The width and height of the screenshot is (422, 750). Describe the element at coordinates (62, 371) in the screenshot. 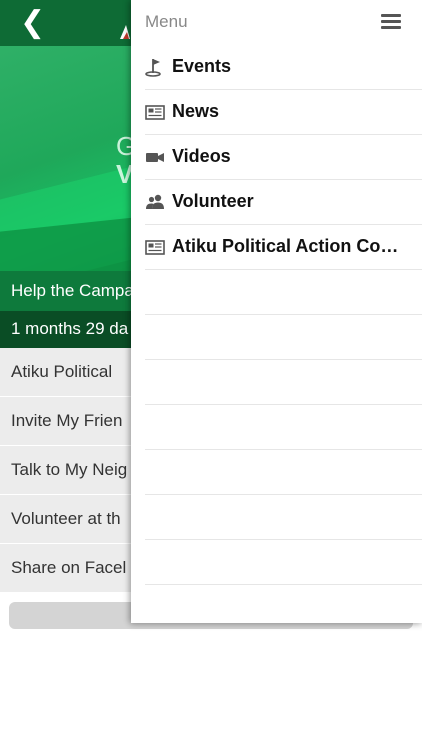

I see `action-label: Atiku Political` at that location.